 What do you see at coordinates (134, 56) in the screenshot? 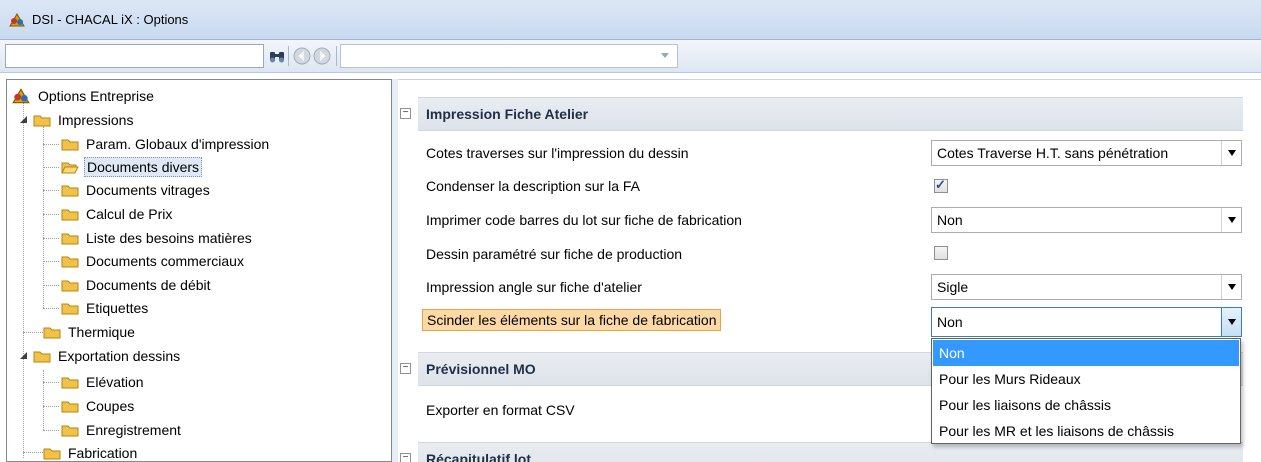
I see `search-input` at bounding box center [134, 56].